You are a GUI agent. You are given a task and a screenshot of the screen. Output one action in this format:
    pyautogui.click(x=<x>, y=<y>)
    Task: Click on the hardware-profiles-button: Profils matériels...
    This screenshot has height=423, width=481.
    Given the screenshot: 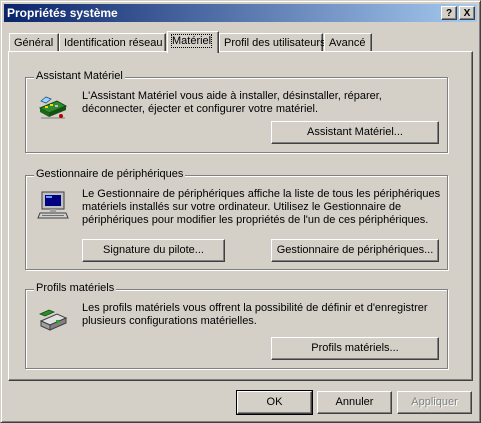 What is the action you would take?
    pyautogui.click(x=355, y=348)
    